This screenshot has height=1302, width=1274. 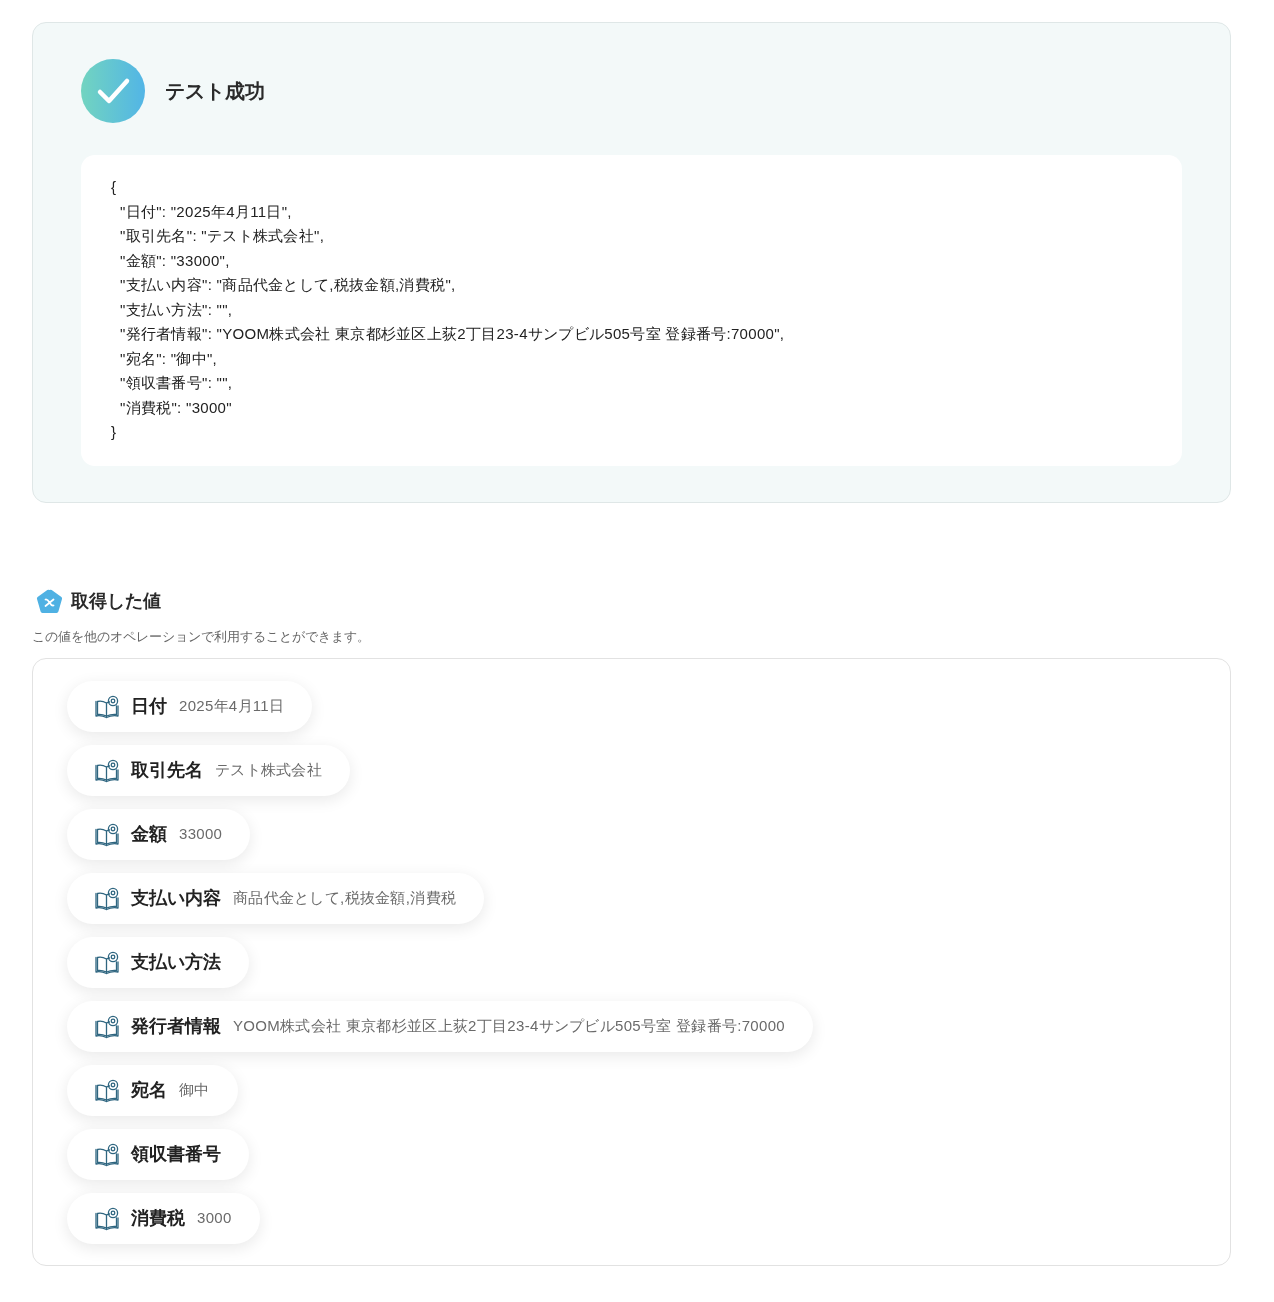 What do you see at coordinates (215, 91) in the screenshot?
I see `result-title: テスト成功` at bounding box center [215, 91].